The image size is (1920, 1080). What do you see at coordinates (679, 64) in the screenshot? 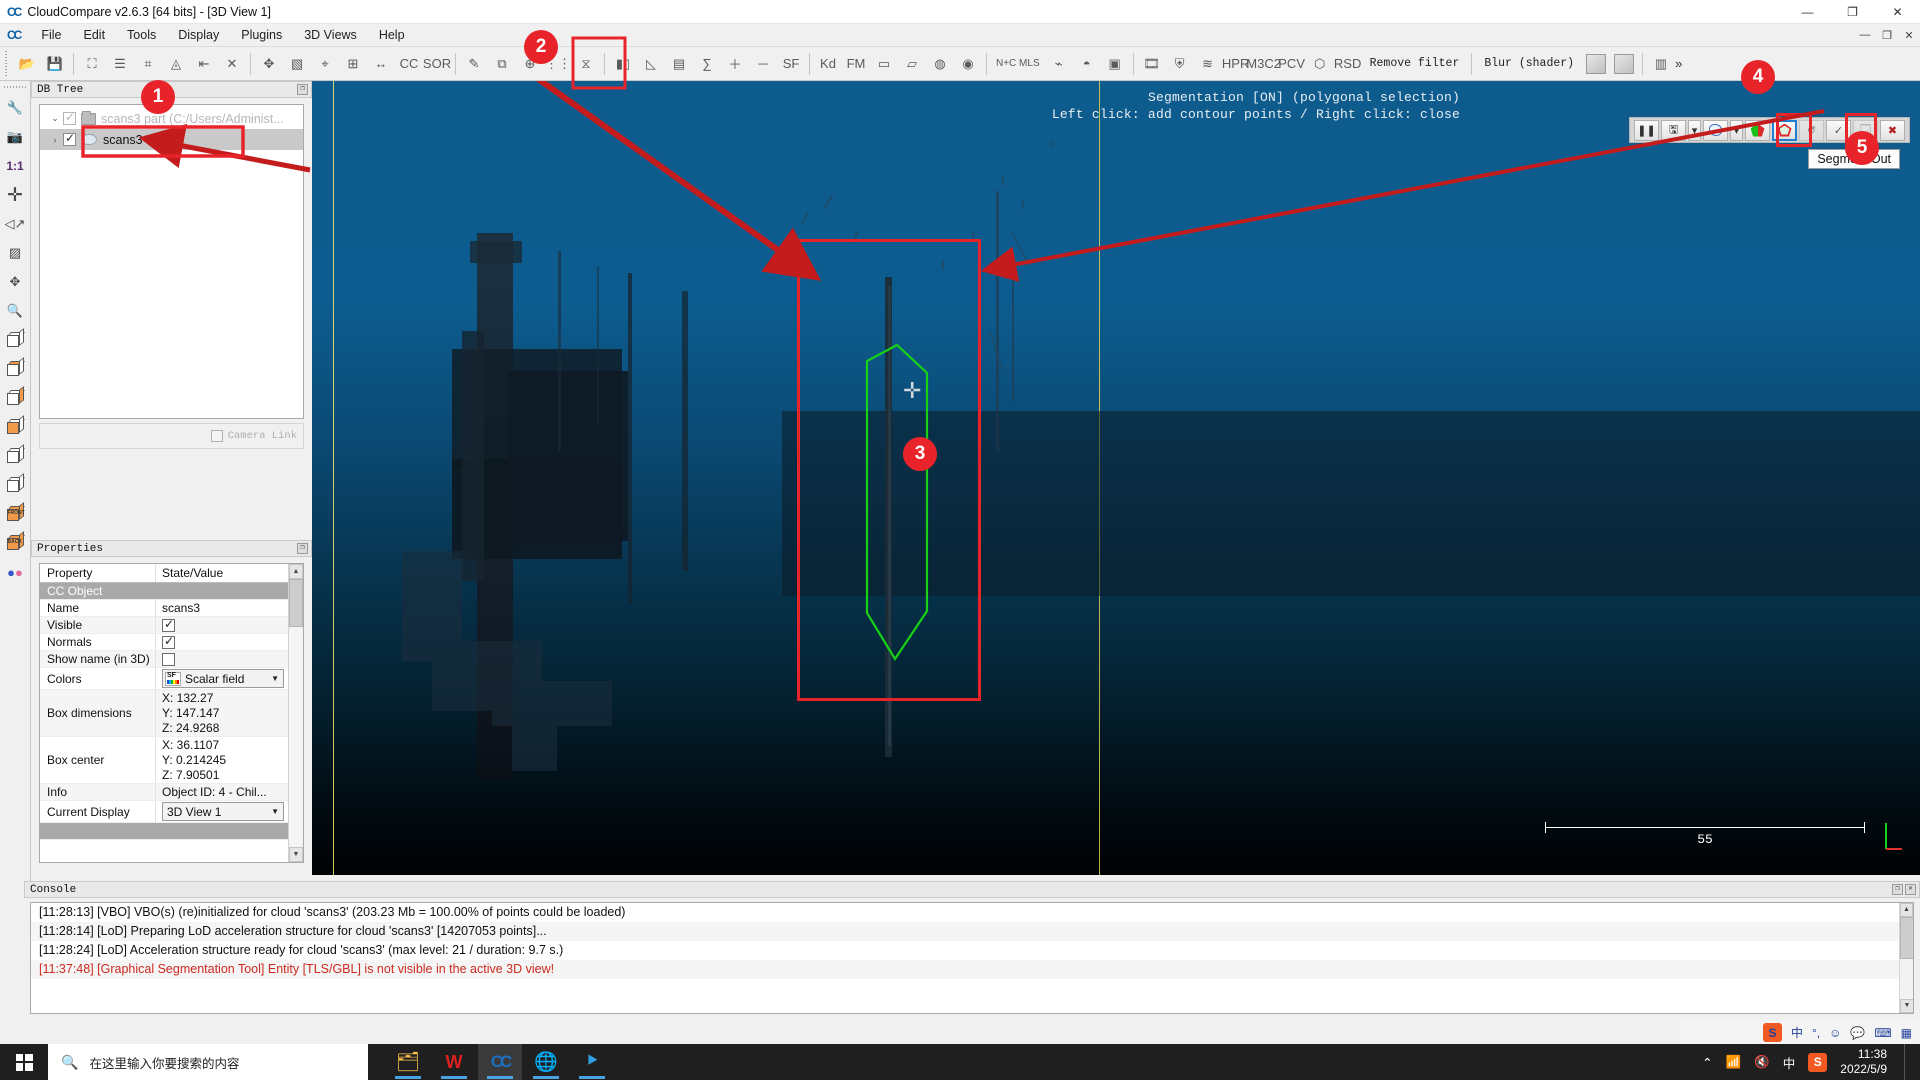
I see `gradient-icon: ▤` at bounding box center [679, 64].